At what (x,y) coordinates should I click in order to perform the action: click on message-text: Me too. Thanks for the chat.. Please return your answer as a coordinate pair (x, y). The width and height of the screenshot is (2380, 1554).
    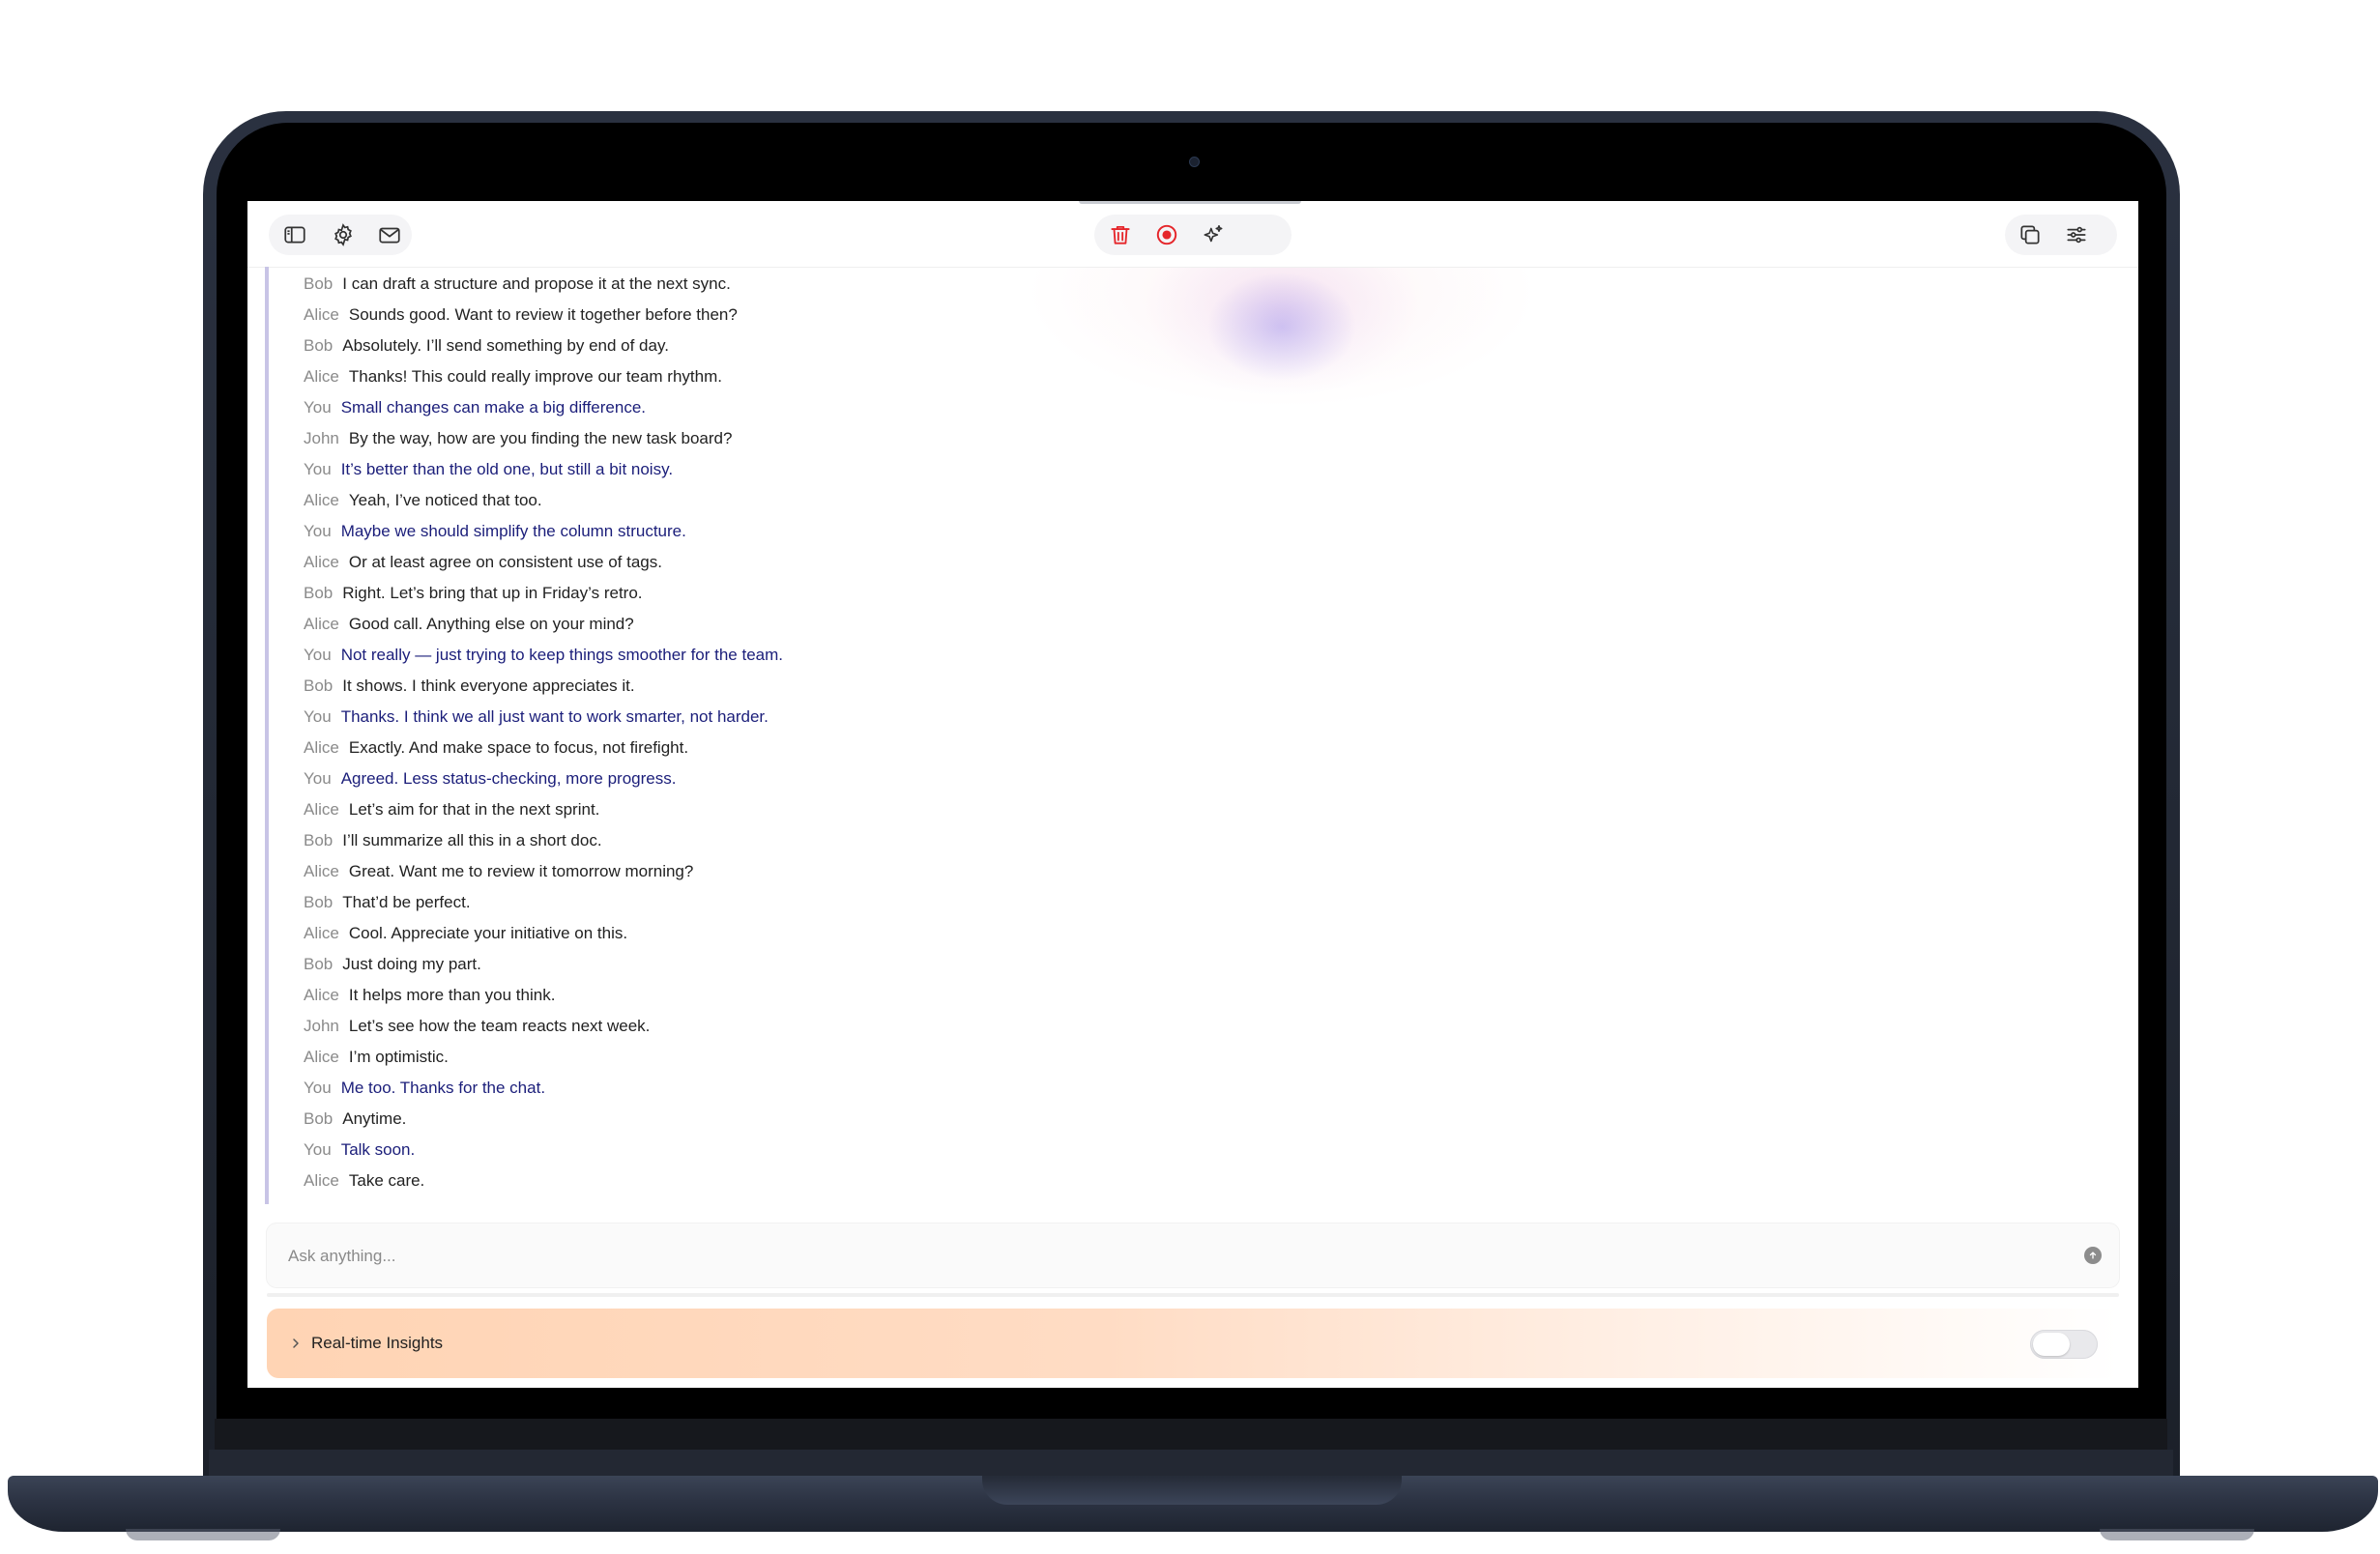
    Looking at the image, I should click on (443, 1088).